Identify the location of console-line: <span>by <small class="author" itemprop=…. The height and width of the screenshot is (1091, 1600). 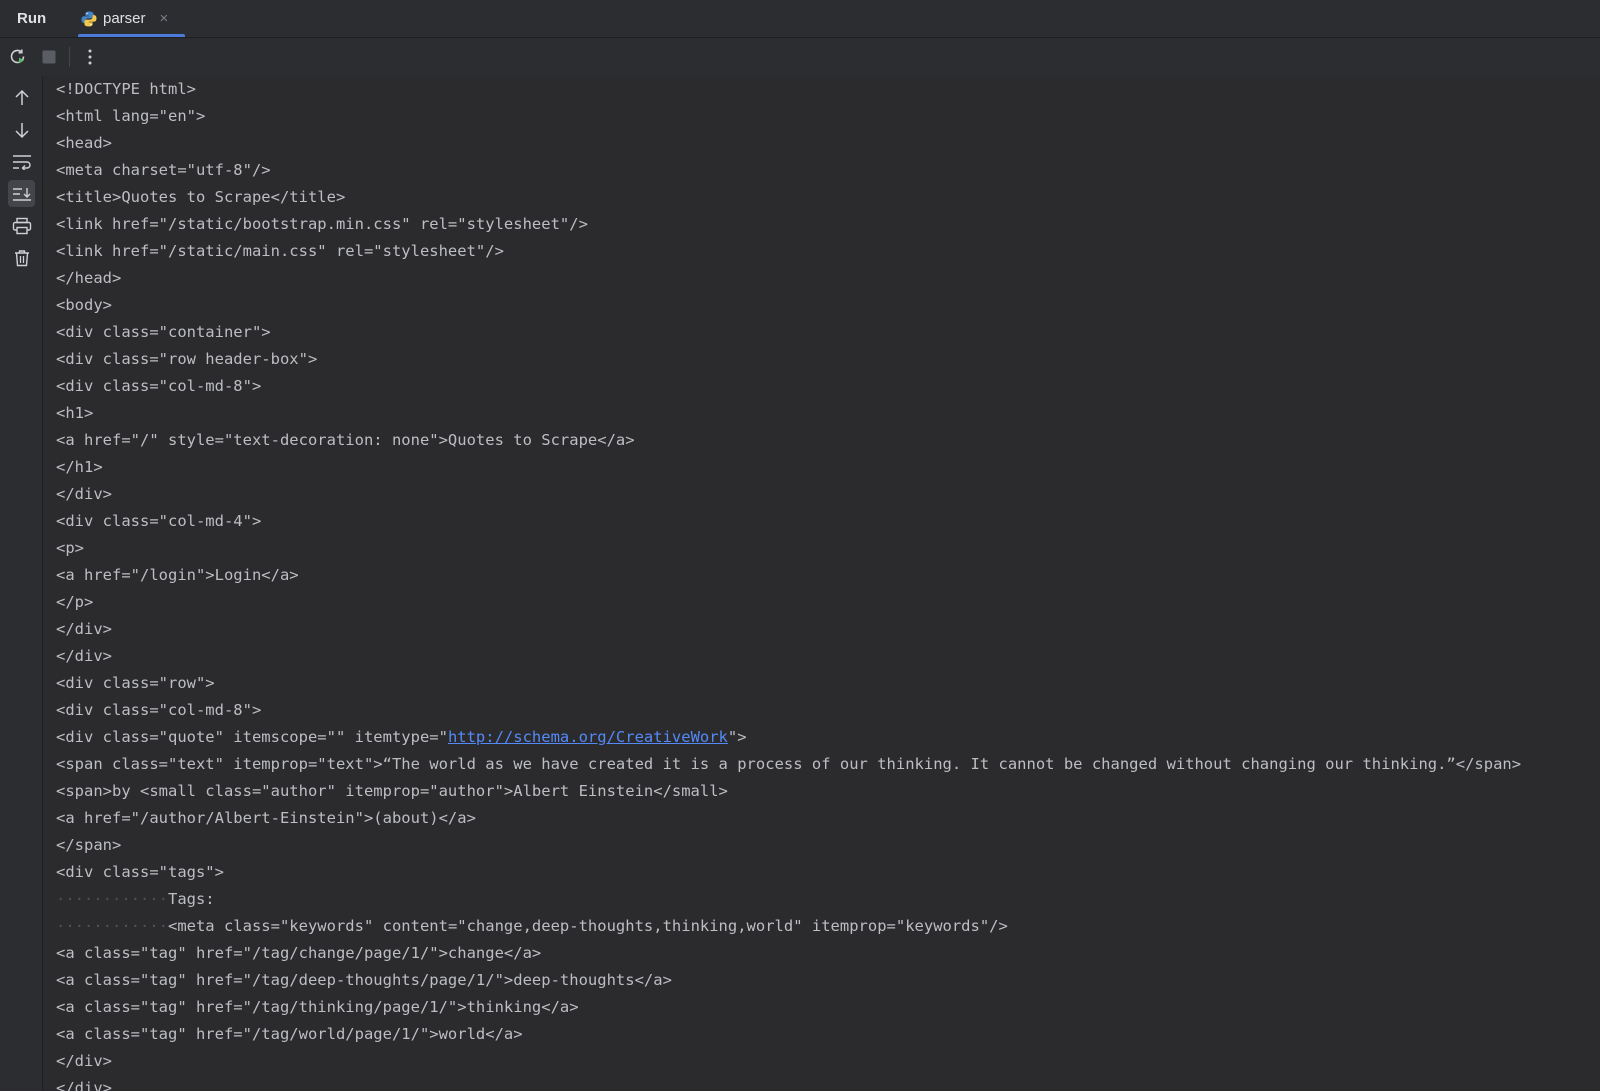
(392, 791).